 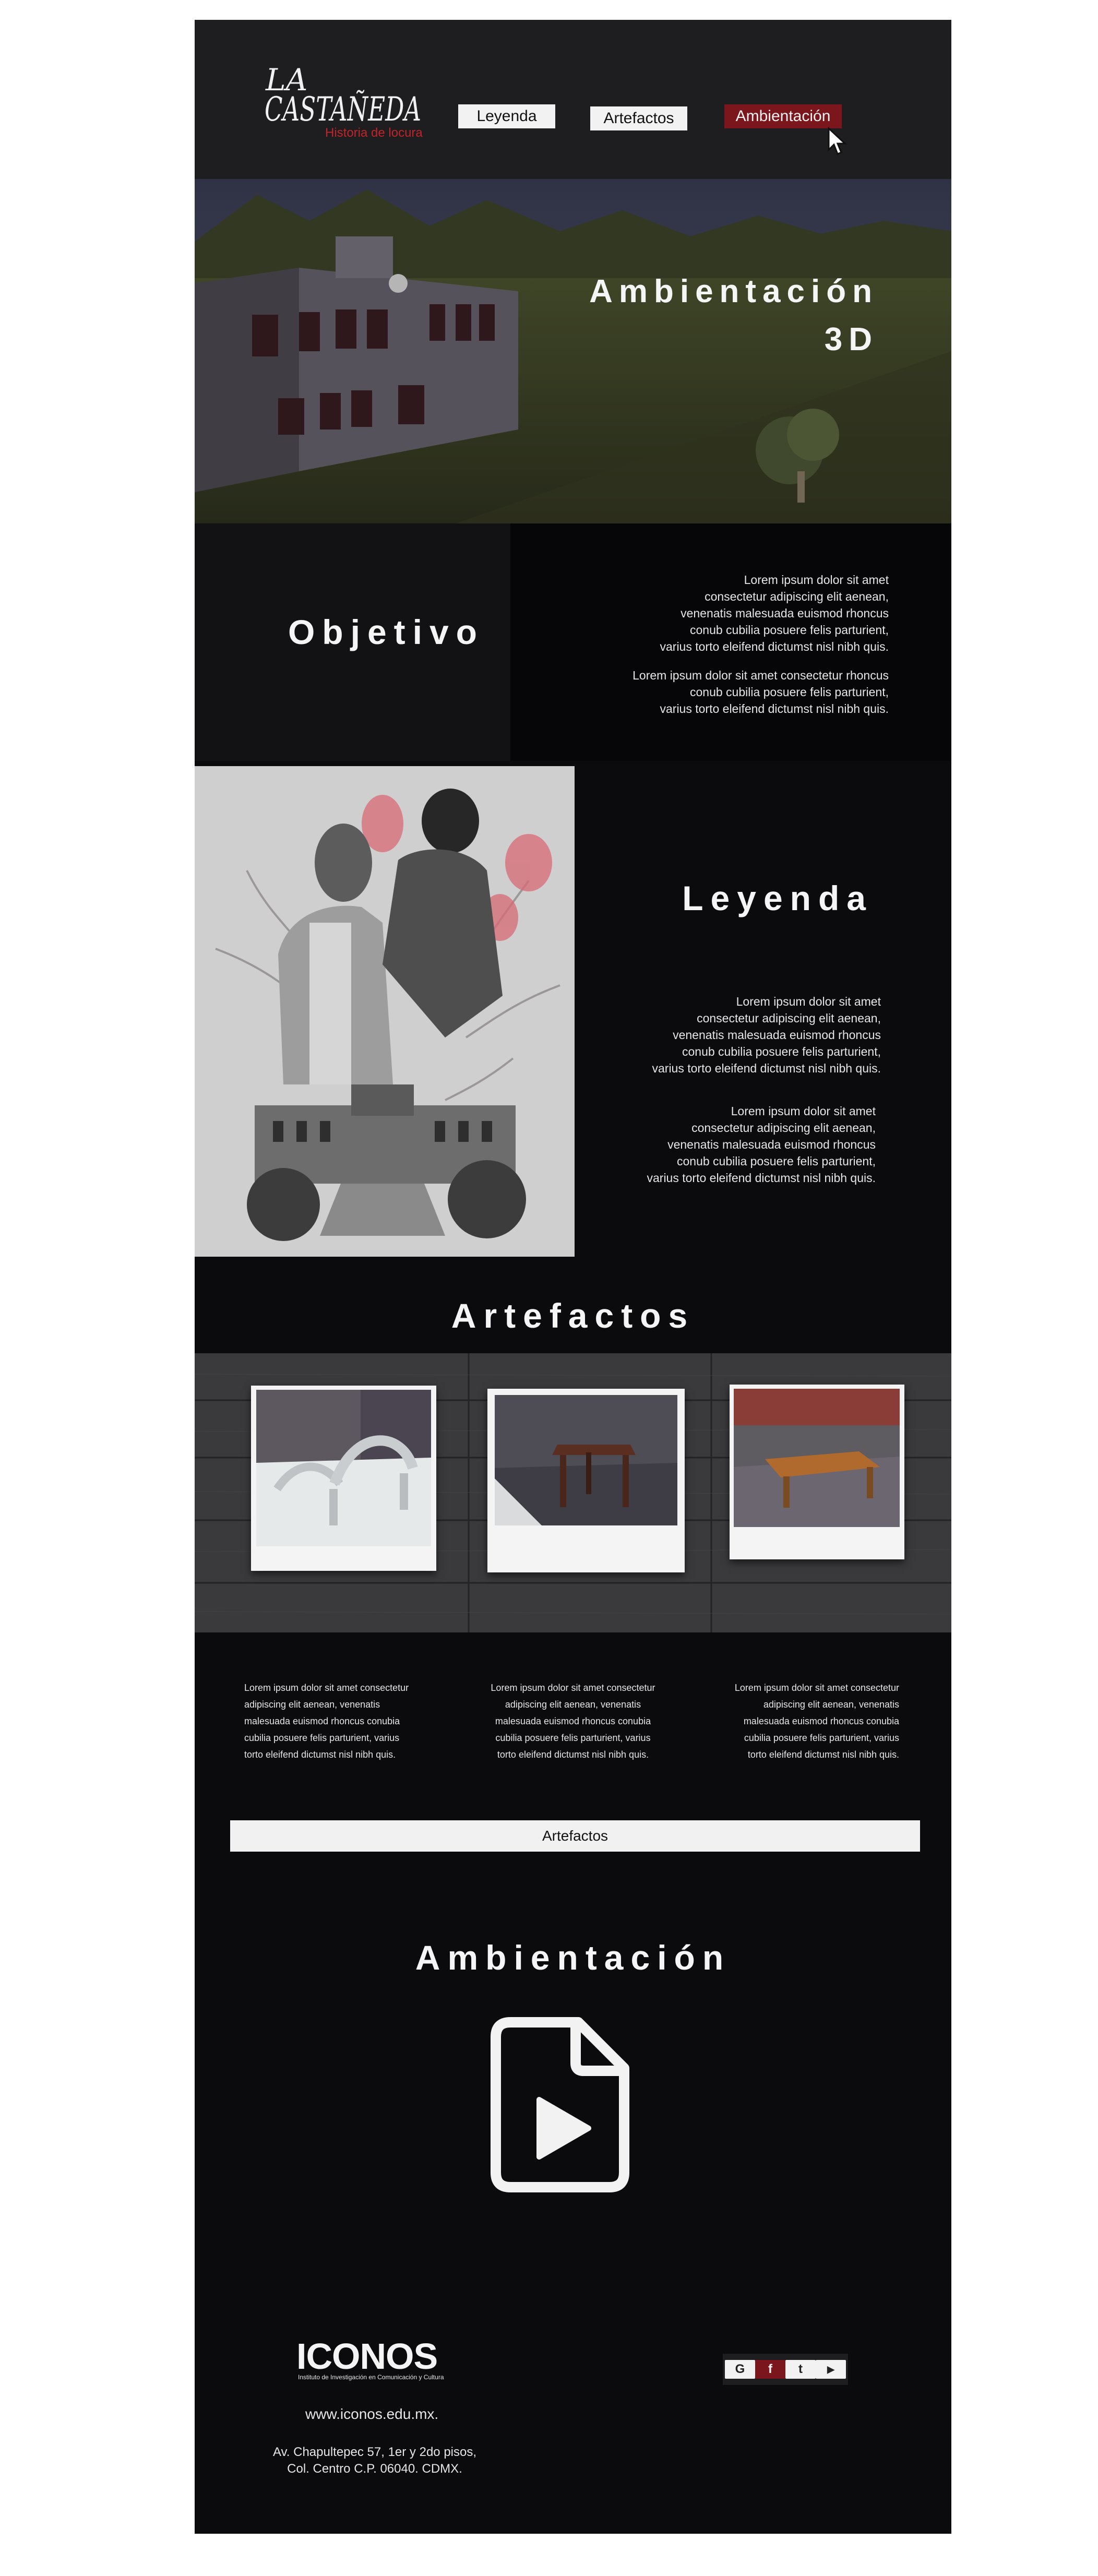 I want to click on video-file-icon, so click(x=560, y=2104).